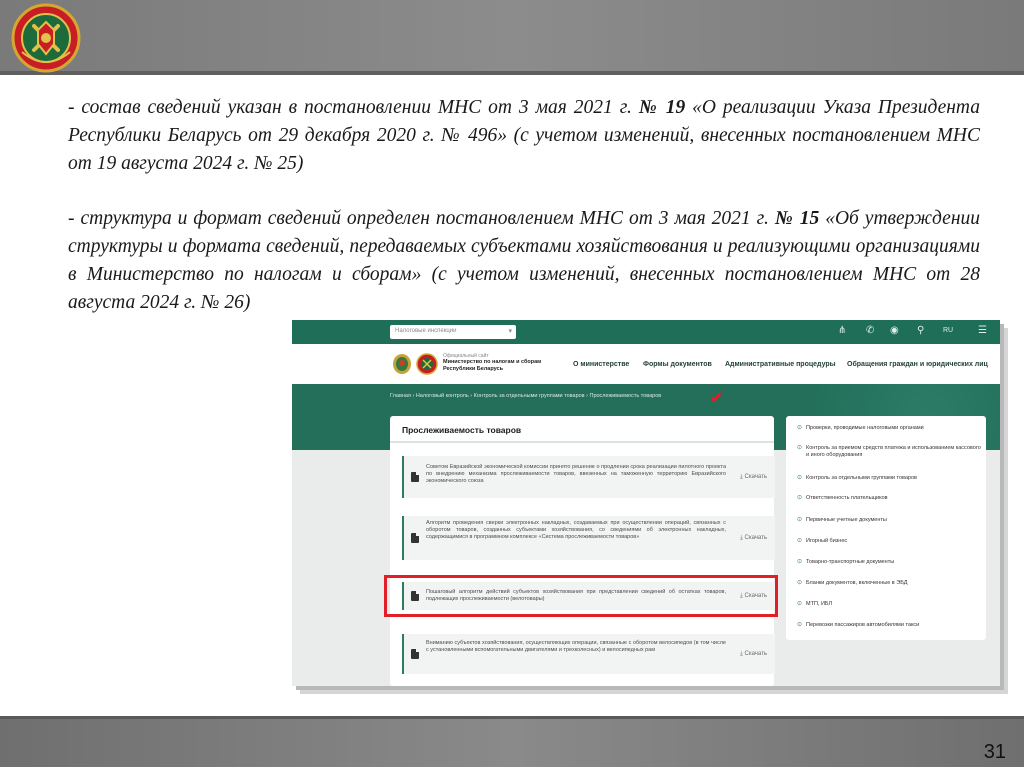 The height and width of the screenshot is (767, 1024). What do you see at coordinates (889, 604) in the screenshot?
I see `sidebar-item-mtp: МТП, ИБЛ` at bounding box center [889, 604].